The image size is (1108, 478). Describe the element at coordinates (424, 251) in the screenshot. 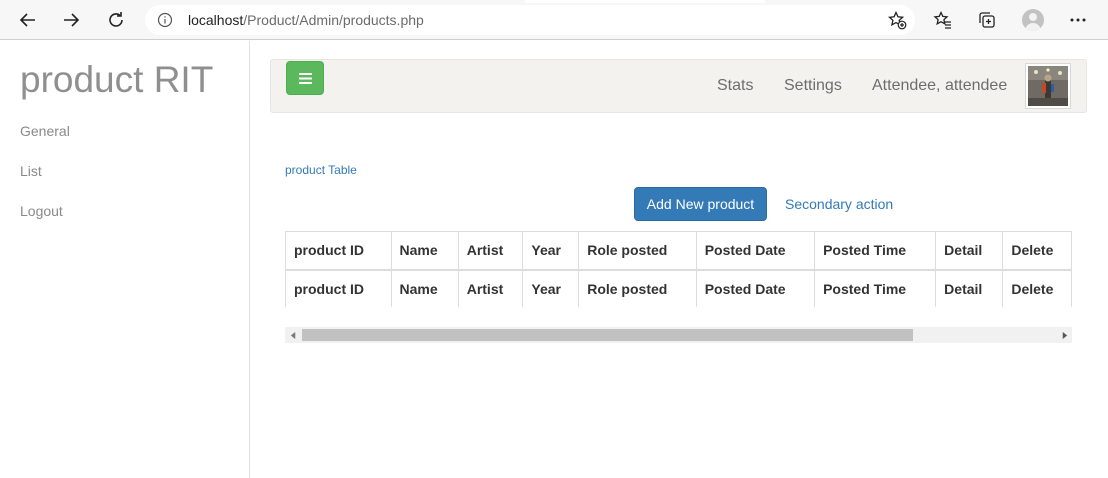

I see `header-name: Name` at that location.